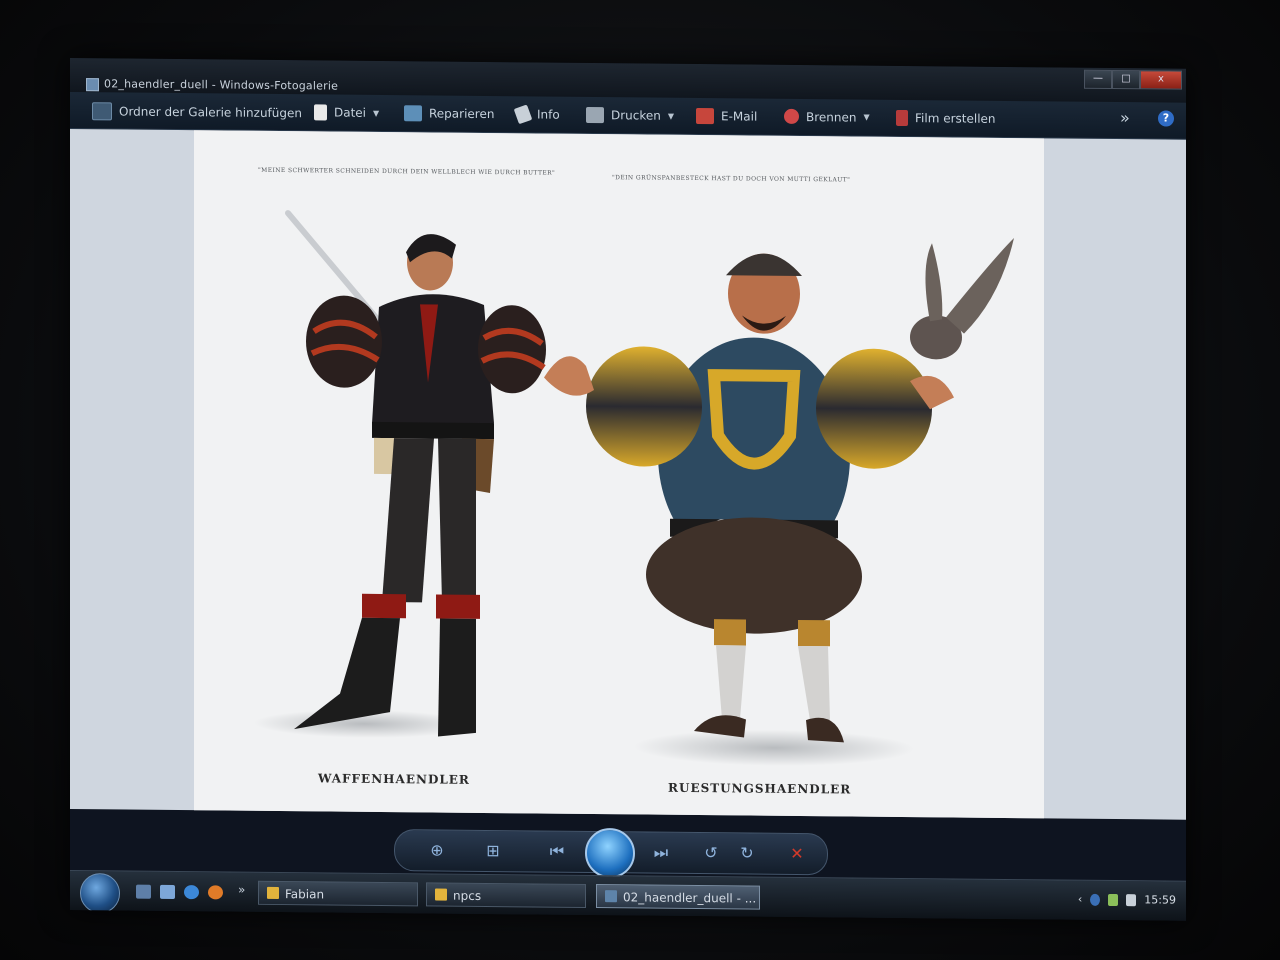 The height and width of the screenshot is (960, 1280). What do you see at coordinates (1166, 118) in the screenshot?
I see `help-button: ?` at bounding box center [1166, 118].